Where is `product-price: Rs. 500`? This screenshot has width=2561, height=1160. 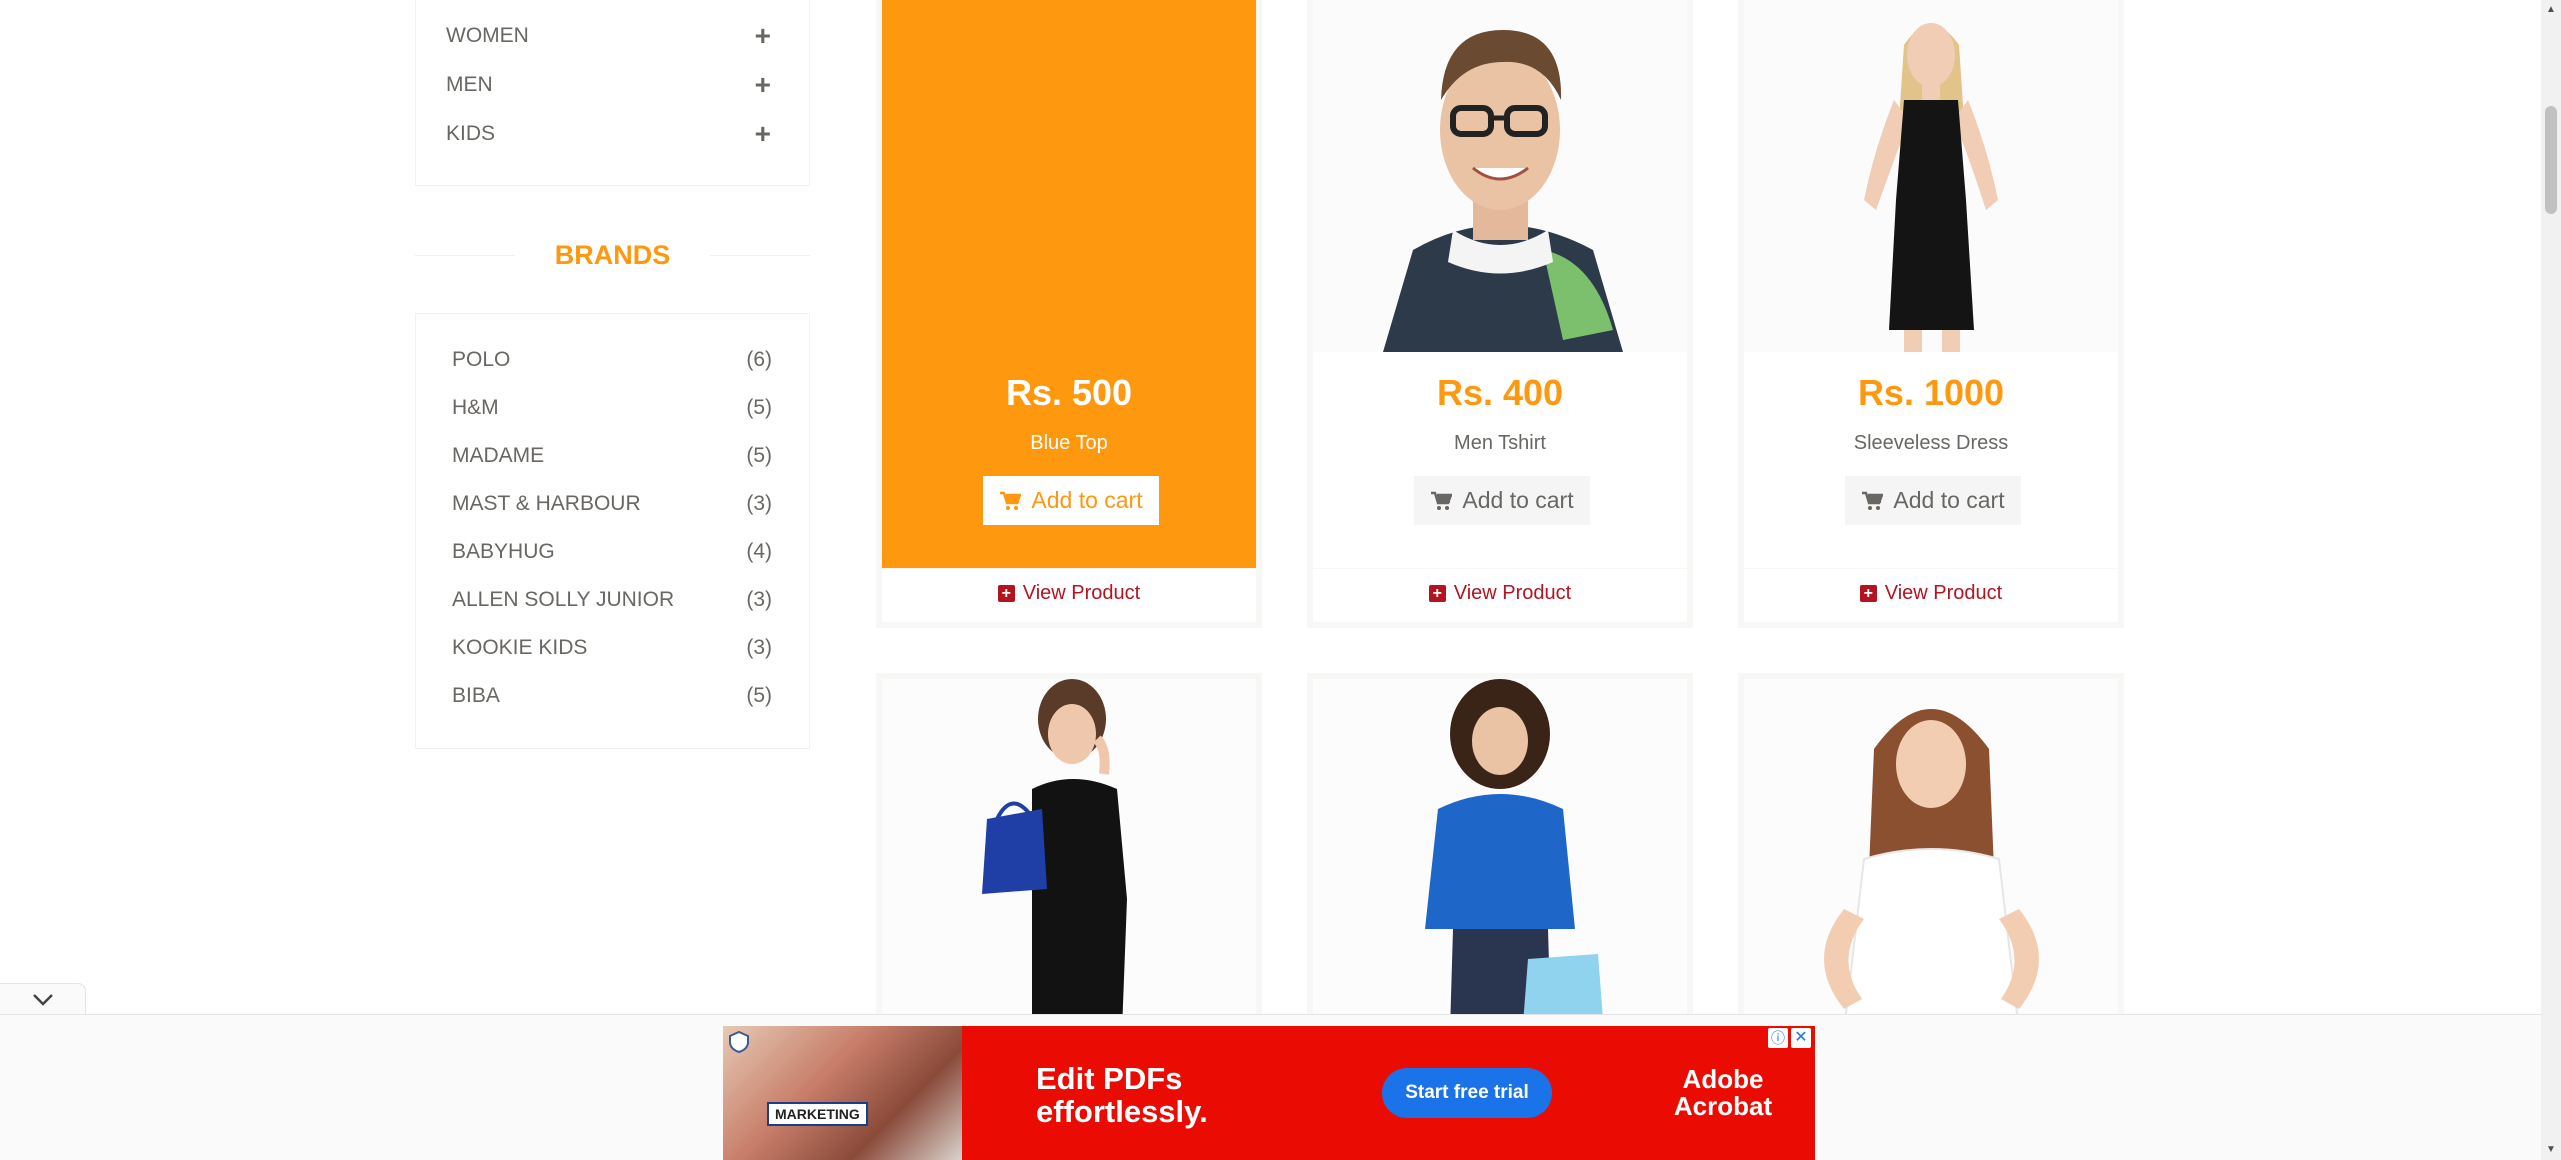
product-price: Rs. 500 is located at coordinates (1069, 392).